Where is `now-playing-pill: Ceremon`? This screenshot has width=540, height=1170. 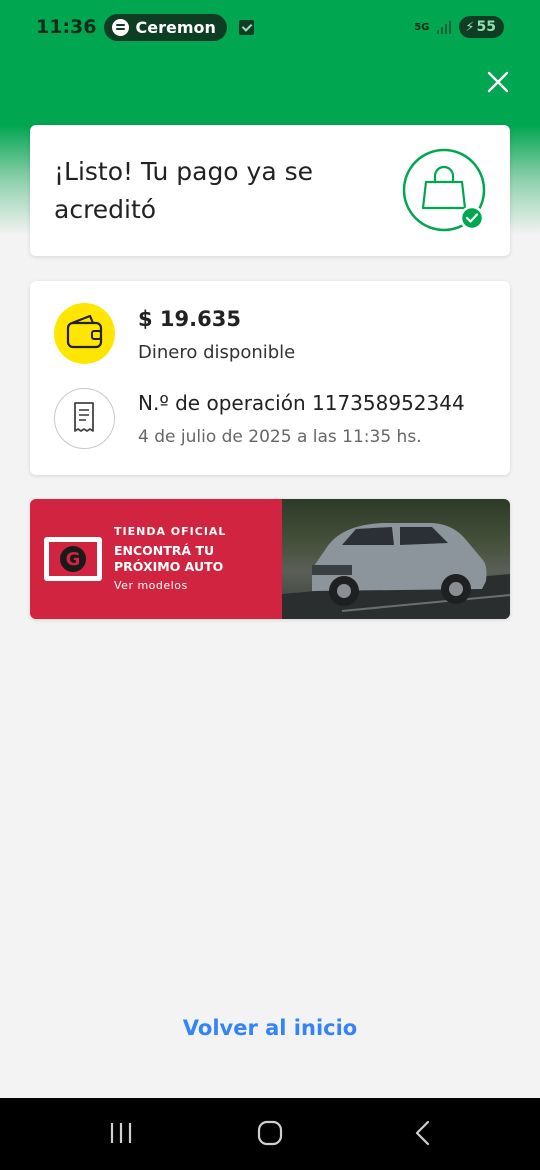
now-playing-pill: Ceremon is located at coordinates (165, 27).